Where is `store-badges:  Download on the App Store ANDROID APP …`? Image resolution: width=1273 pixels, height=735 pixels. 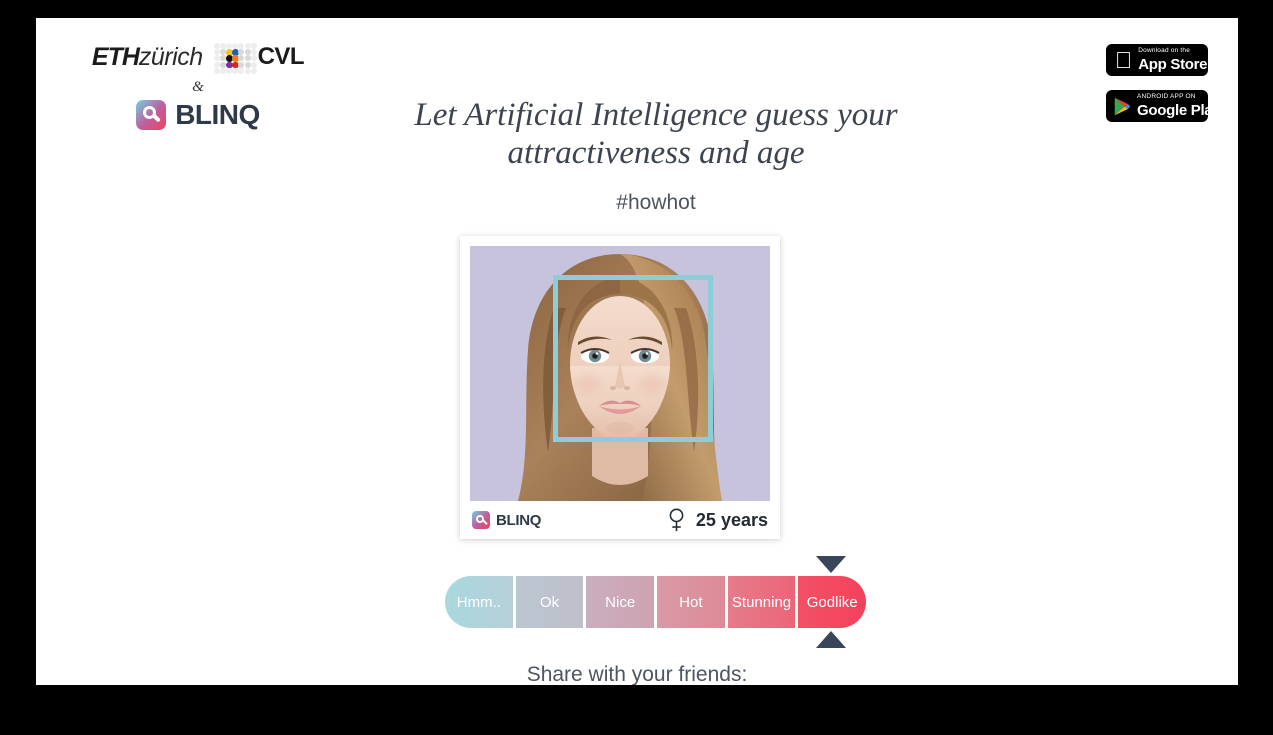 store-badges:  Download on the App Store ANDROID APP … is located at coordinates (1163, 83).